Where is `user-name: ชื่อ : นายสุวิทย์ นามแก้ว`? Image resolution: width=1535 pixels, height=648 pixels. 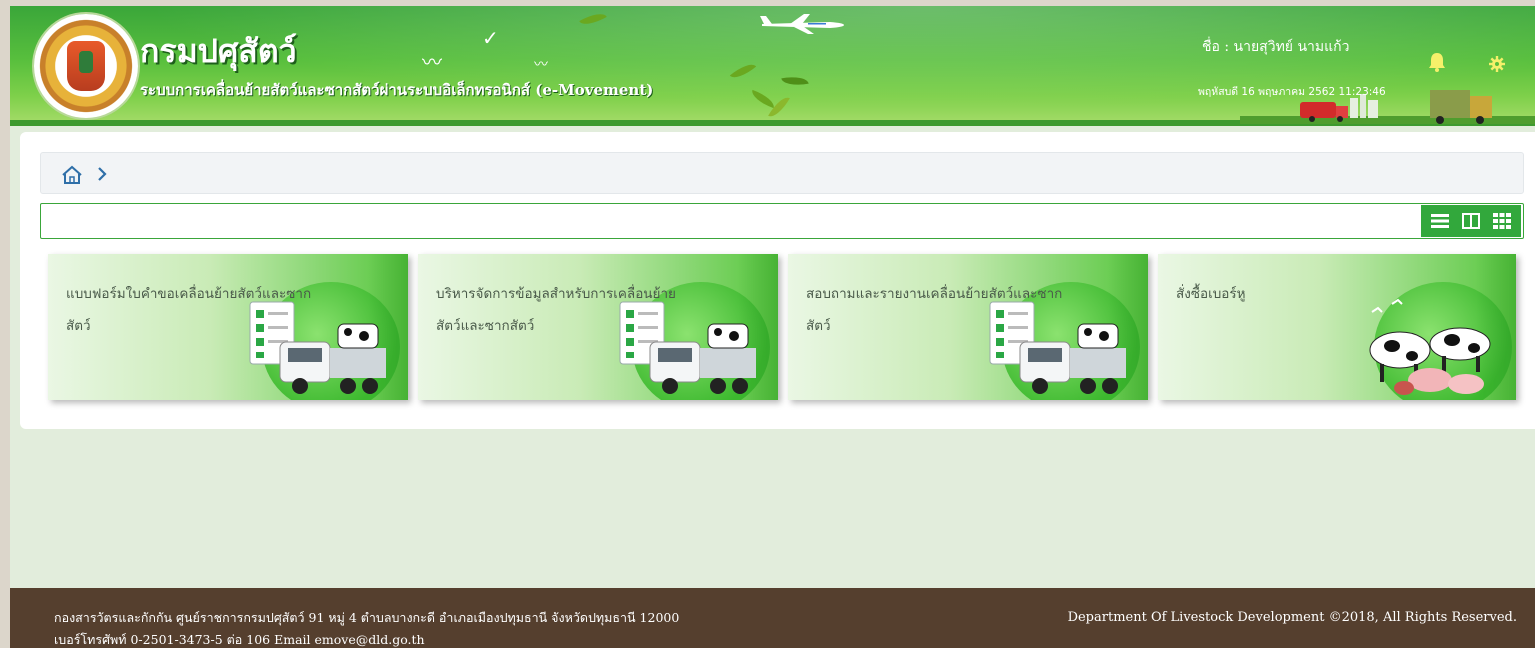
user-name: ชื่อ : นายสุวิทย์ นามแก้ว is located at coordinates (1276, 47).